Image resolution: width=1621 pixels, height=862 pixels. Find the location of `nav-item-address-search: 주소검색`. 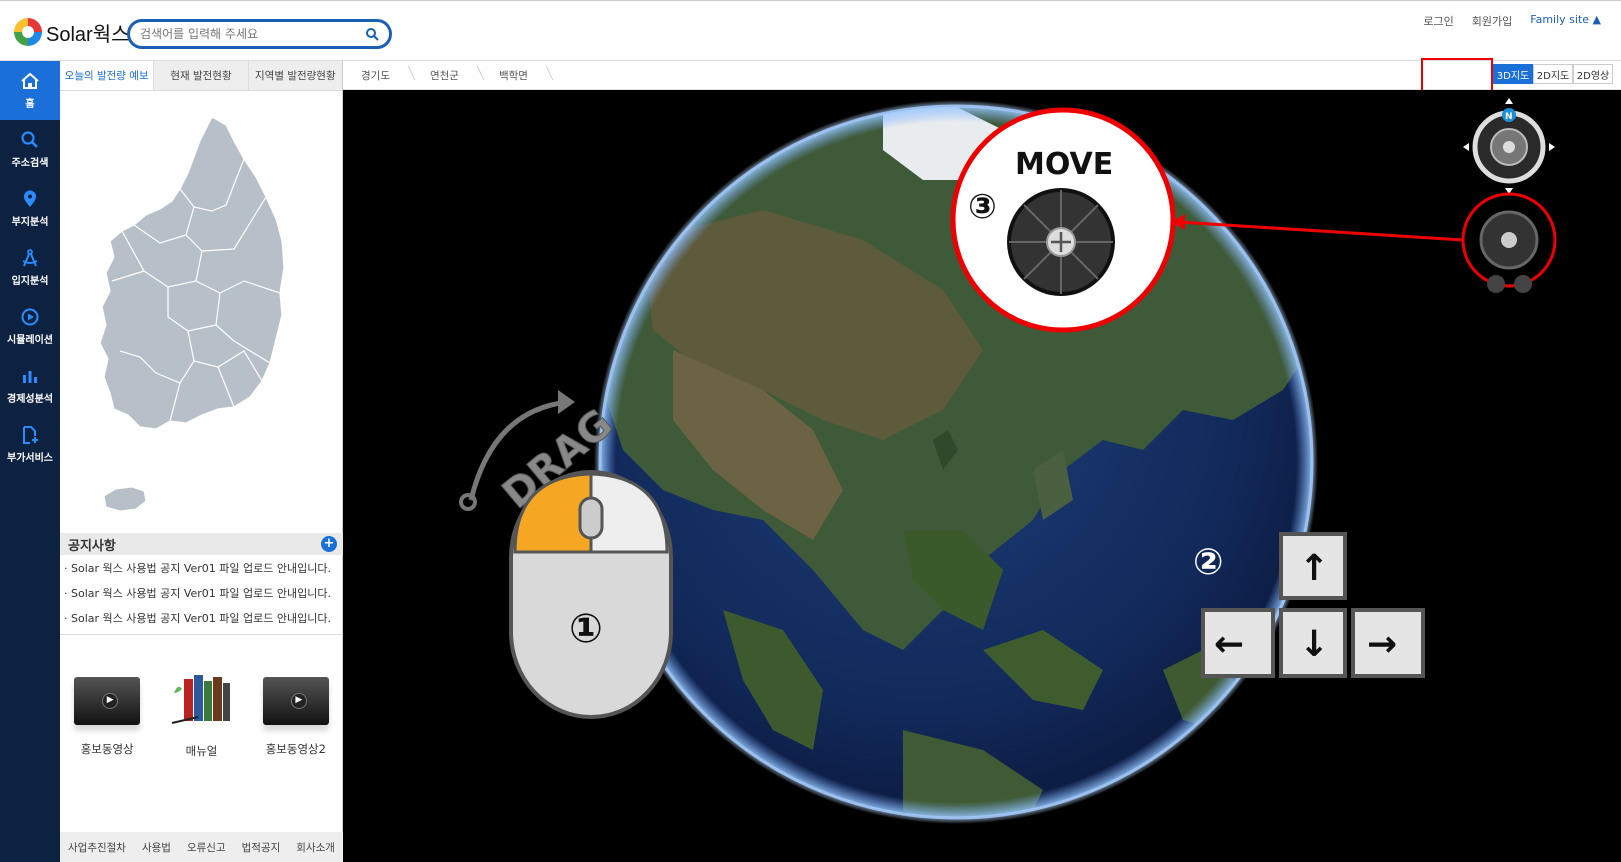

nav-item-address-search: 주소검색 is located at coordinates (30, 149).